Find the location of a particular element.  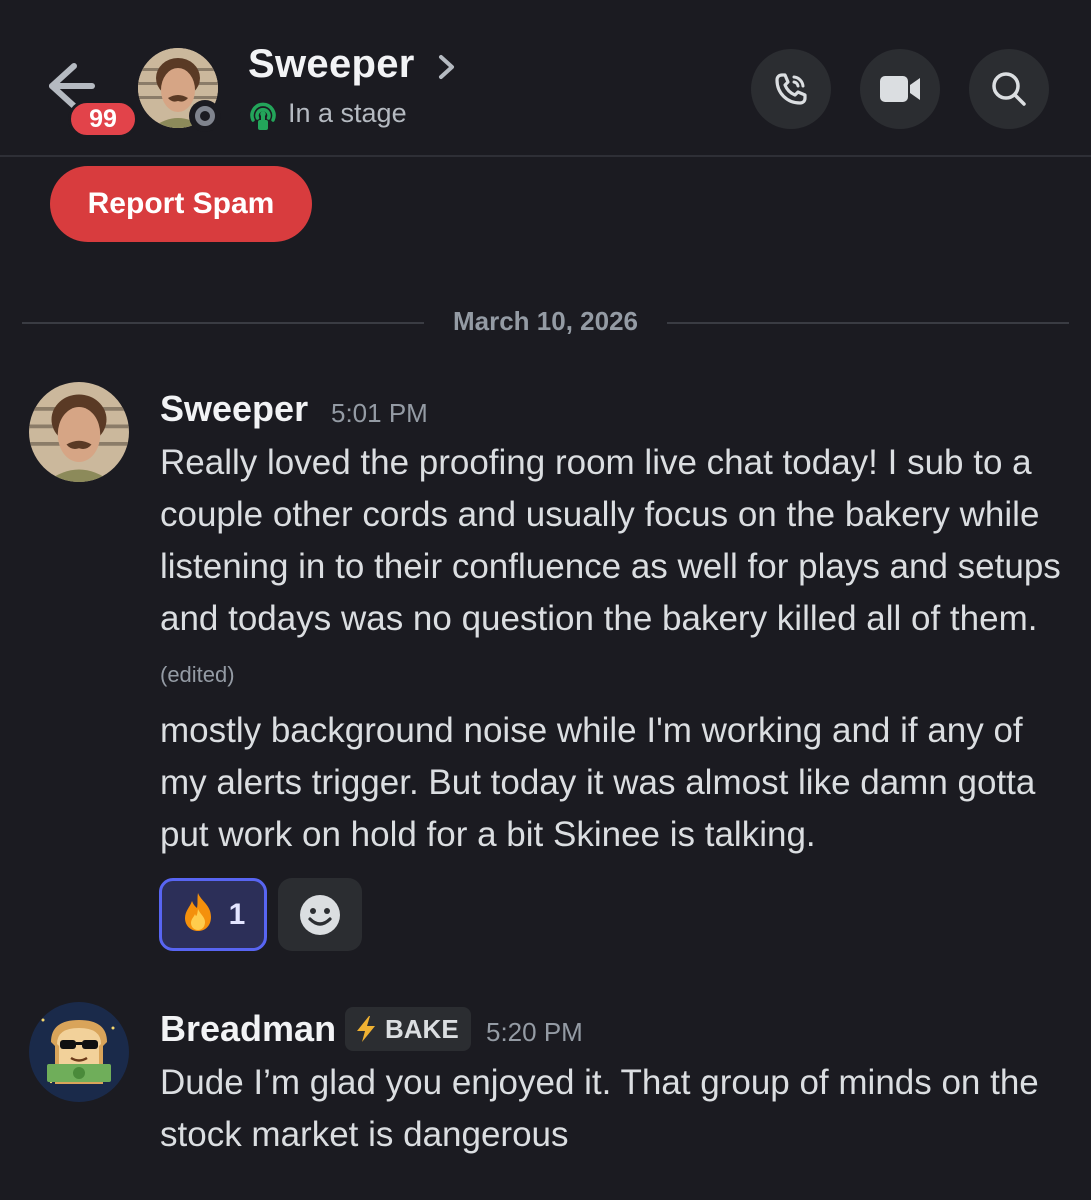

message-author-name: Sweeper is located at coordinates (234, 409).